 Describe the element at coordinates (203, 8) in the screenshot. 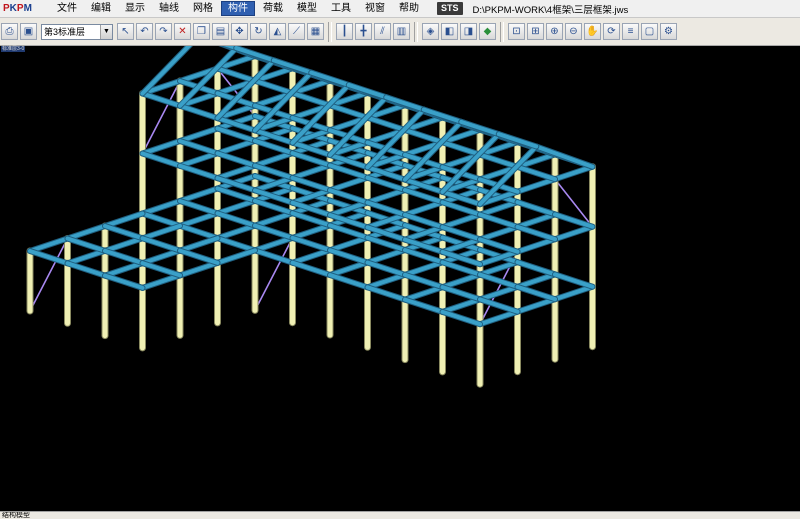

I see `menu-item: 网格` at that location.